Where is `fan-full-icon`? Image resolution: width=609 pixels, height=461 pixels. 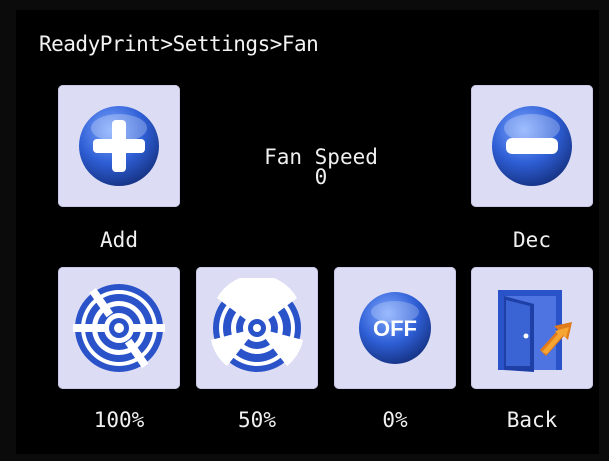
fan-full-icon is located at coordinates (119, 328).